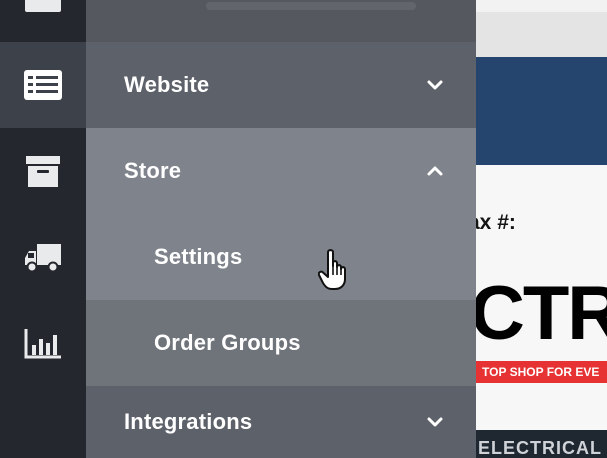 This screenshot has height=458, width=607. I want to click on icon-rail, so click(43, 229).